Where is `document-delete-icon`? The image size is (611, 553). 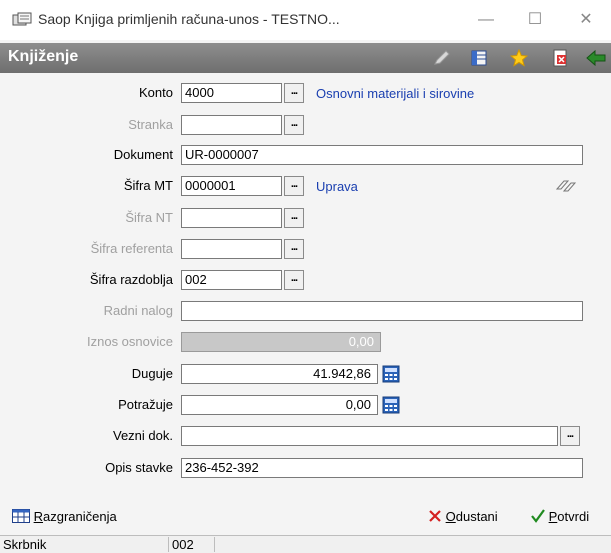 document-delete-icon is located at coordinates (560, 58).